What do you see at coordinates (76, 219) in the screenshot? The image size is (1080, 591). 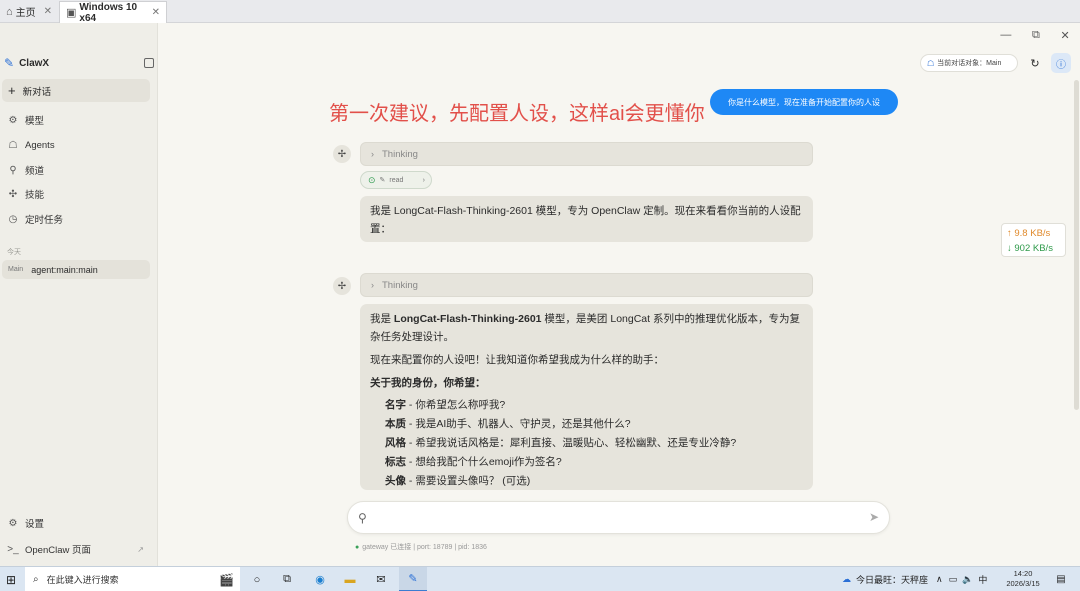 I see `sidebar-item-scheduled-tasks: ◷ 定时任务` at bounding box center [76, 219].